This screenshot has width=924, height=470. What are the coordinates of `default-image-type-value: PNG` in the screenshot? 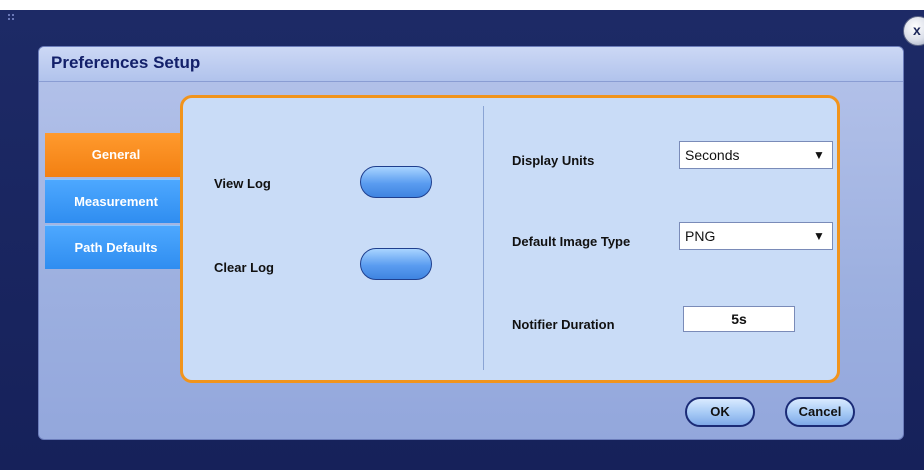 It's located at (700, 236).